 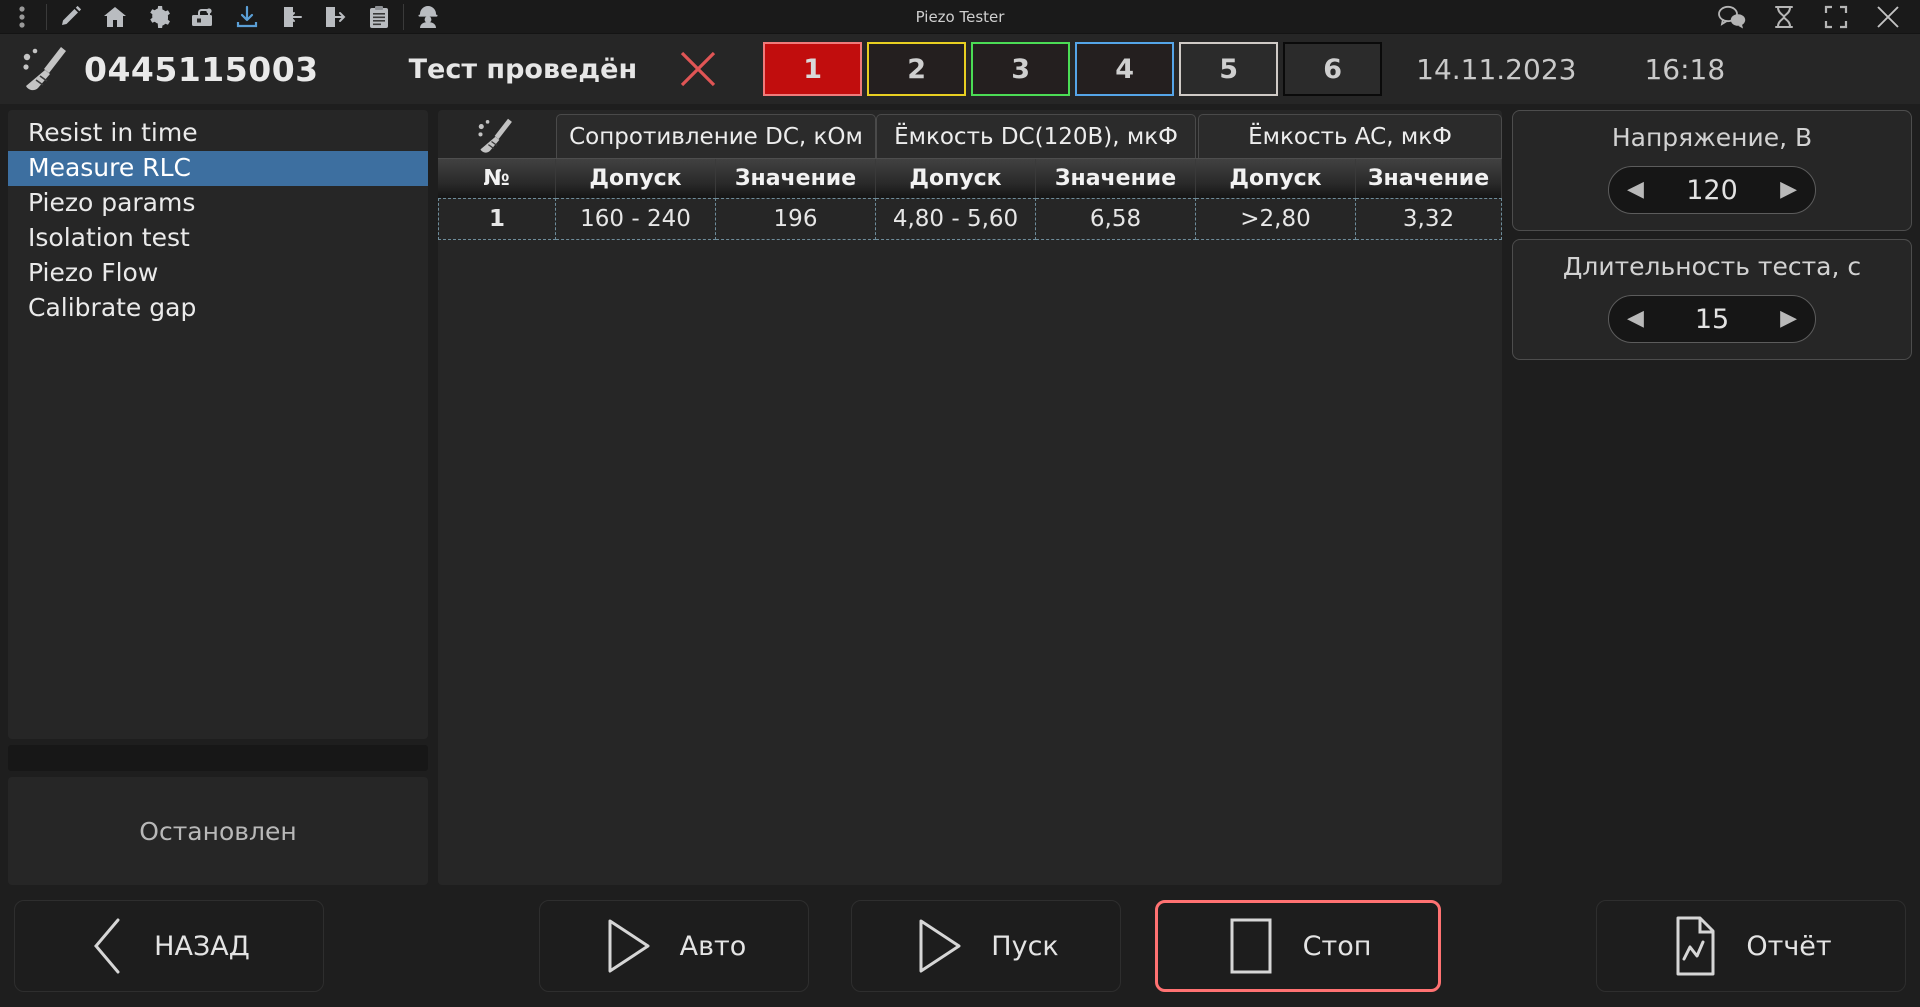 What do you see at coordinates (218, 133) in the screenshot?
I see `sidebar-item-resist-in-time: Resist in time` at bounding box center [218, 133].